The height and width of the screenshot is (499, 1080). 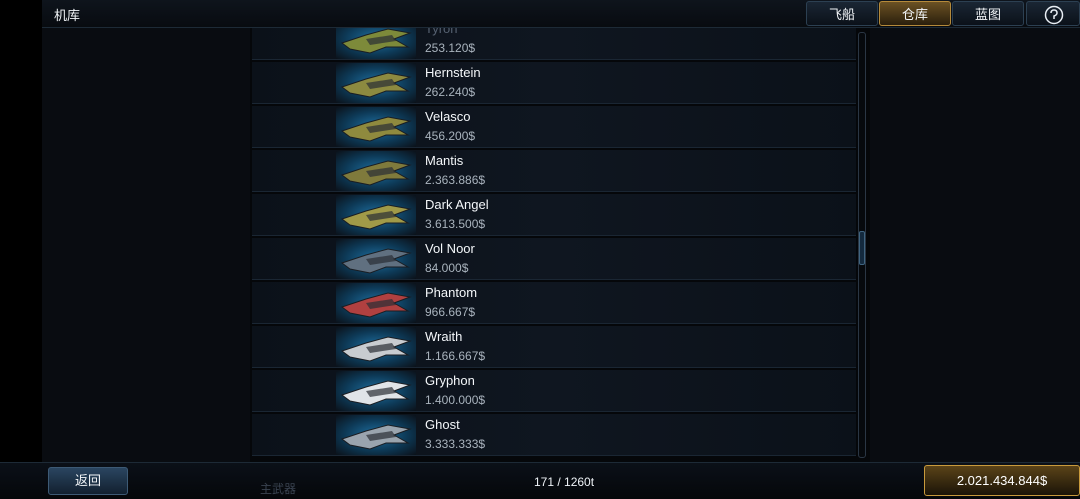 I want to click on ship-name: Tyron, so click(x=441, y=32).